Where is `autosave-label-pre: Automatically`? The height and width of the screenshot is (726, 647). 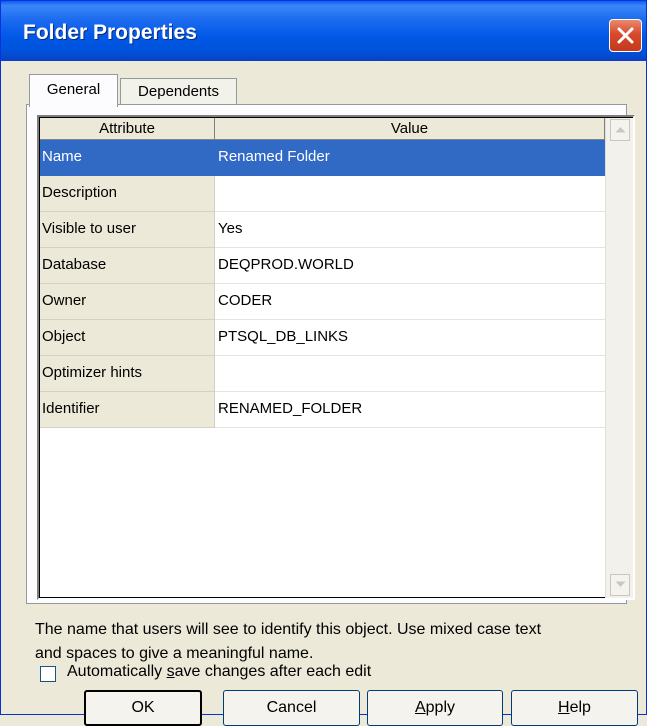 autosave-label-pre: Automatically is located at coordinates (117, 671).